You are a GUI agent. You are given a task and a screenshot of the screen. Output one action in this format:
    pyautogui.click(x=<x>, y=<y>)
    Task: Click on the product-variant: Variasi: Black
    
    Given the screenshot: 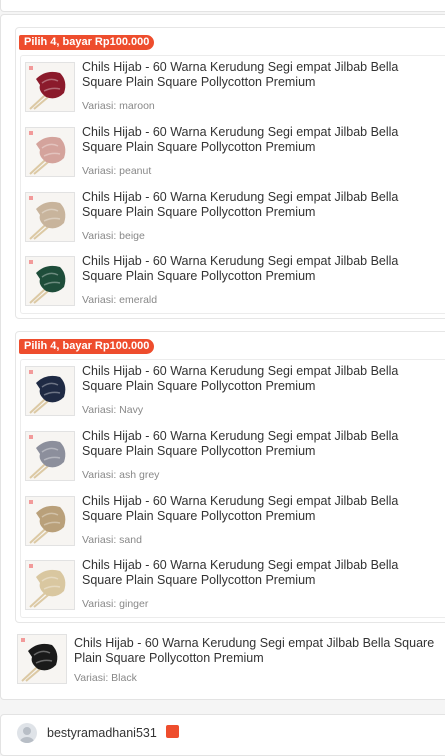 What is the action you would take?
    pyautogui.click(x=105, y=678)
    